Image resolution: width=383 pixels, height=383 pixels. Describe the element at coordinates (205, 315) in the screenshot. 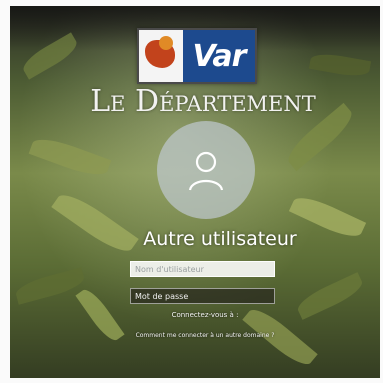

I see `connect-to-label: Connectez-vous à :` at that location.